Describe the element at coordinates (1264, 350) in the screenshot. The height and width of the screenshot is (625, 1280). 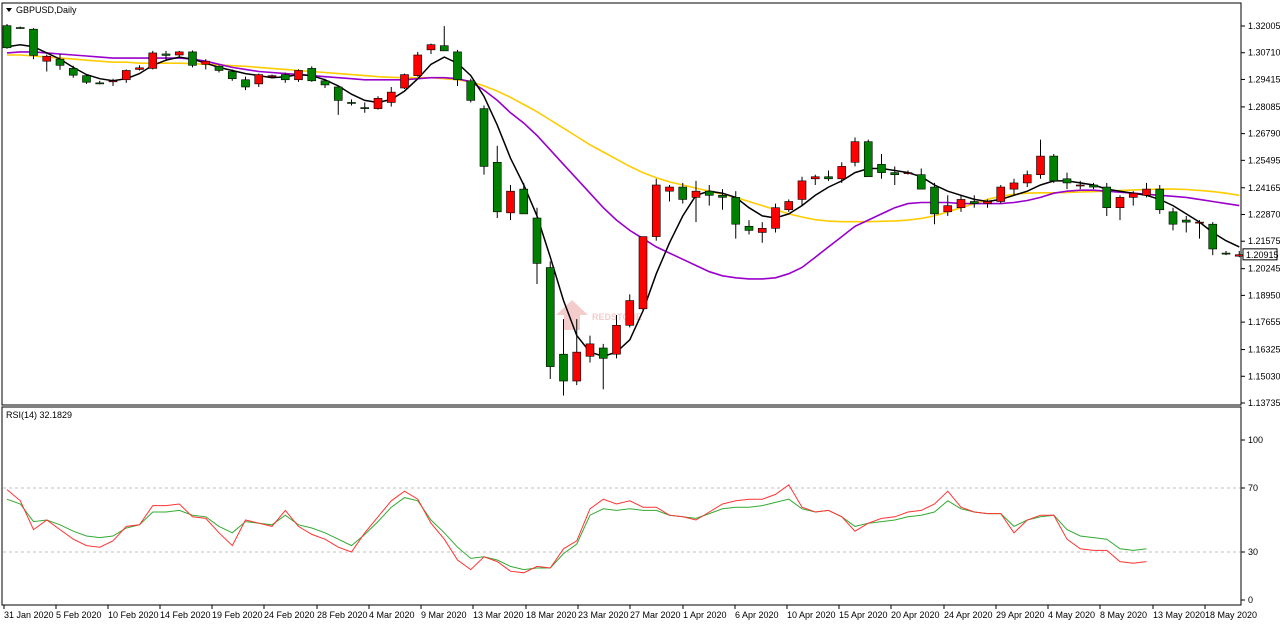
I see `price-tick-label: 1.16325` at that location.